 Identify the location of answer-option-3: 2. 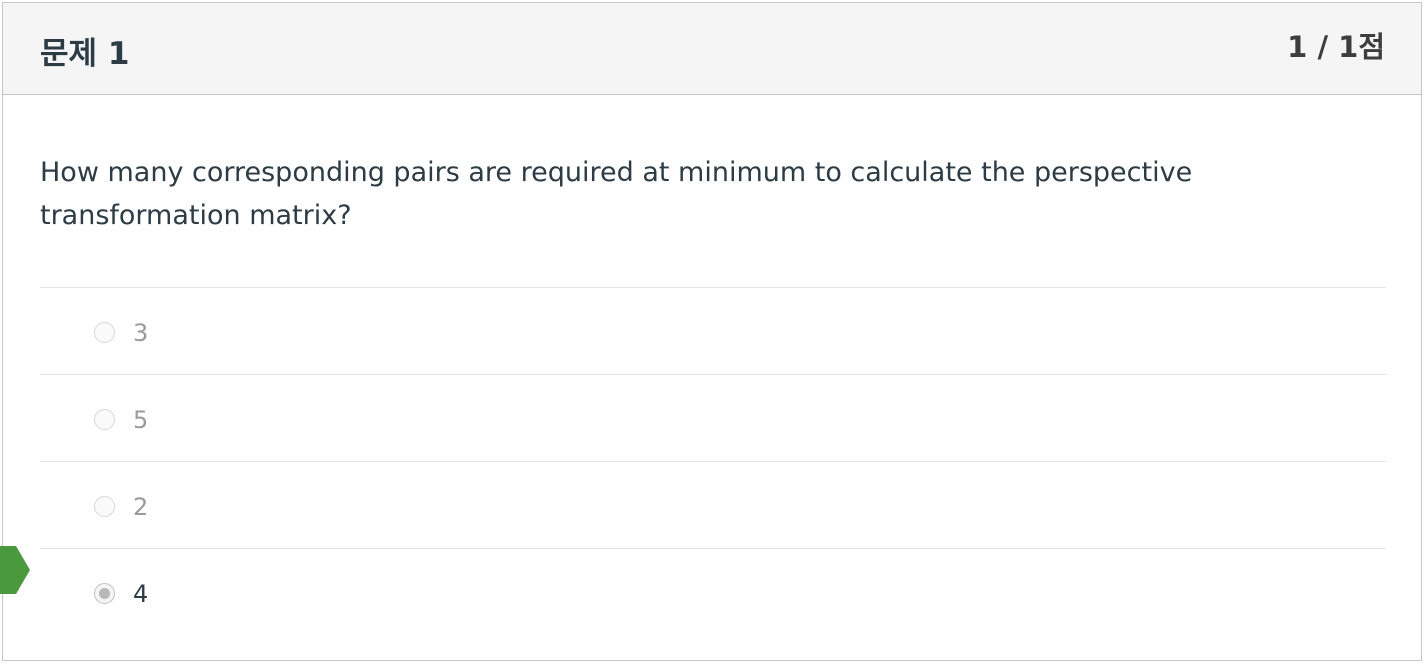
(713, 505).